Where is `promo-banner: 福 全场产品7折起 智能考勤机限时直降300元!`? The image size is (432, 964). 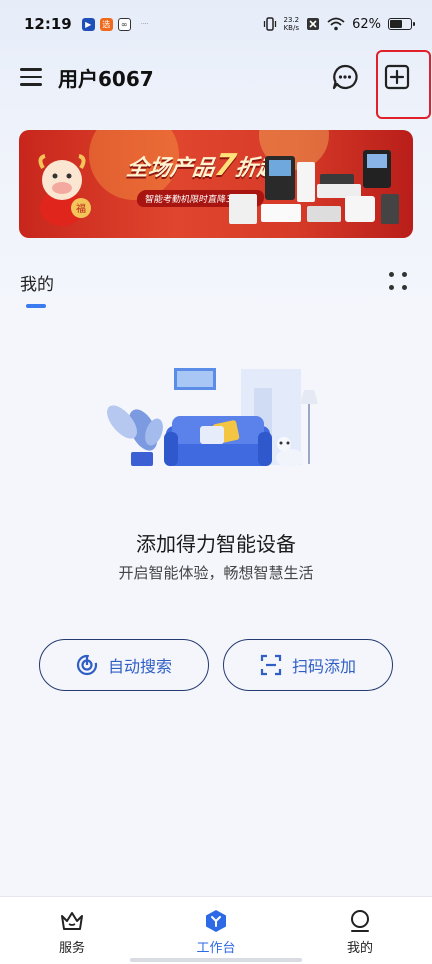
promo-banner: 福 全场产品7折起 智能考勤机限时直降300元! is located at coordinates (216, 184).